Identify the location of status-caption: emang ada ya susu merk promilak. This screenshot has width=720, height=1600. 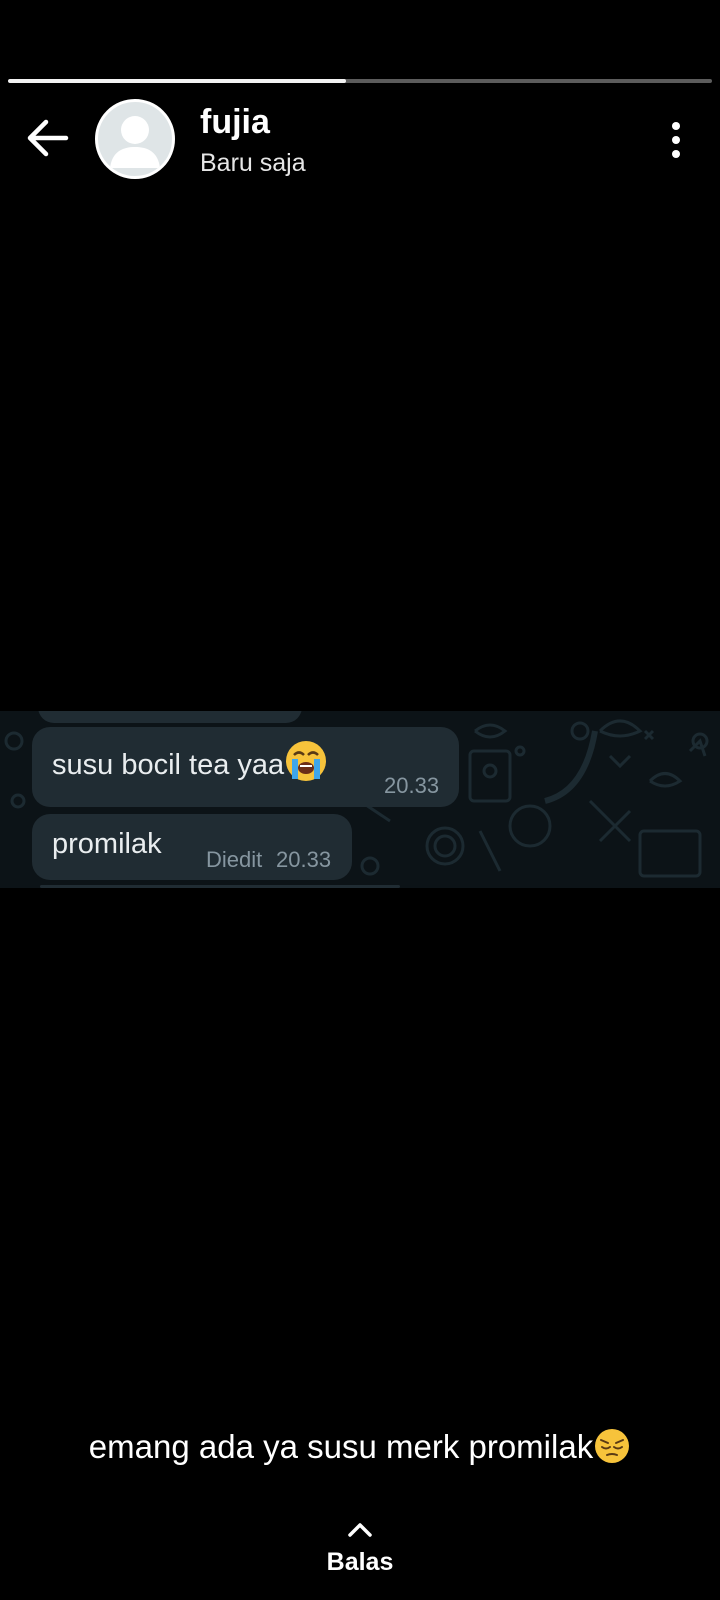
(360, 1447).